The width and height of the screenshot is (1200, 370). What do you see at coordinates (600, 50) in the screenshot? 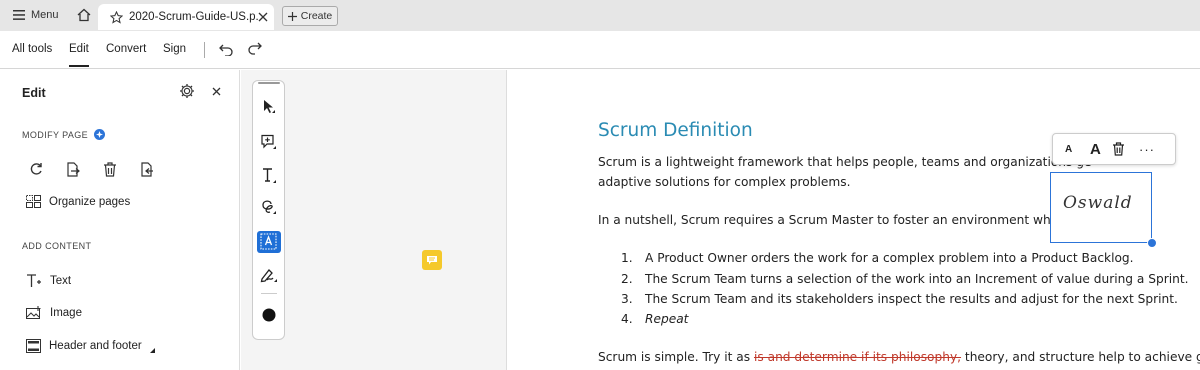
I see `menu-bar: All tools Edit Convert Sign` at bounding box center [600, 50].